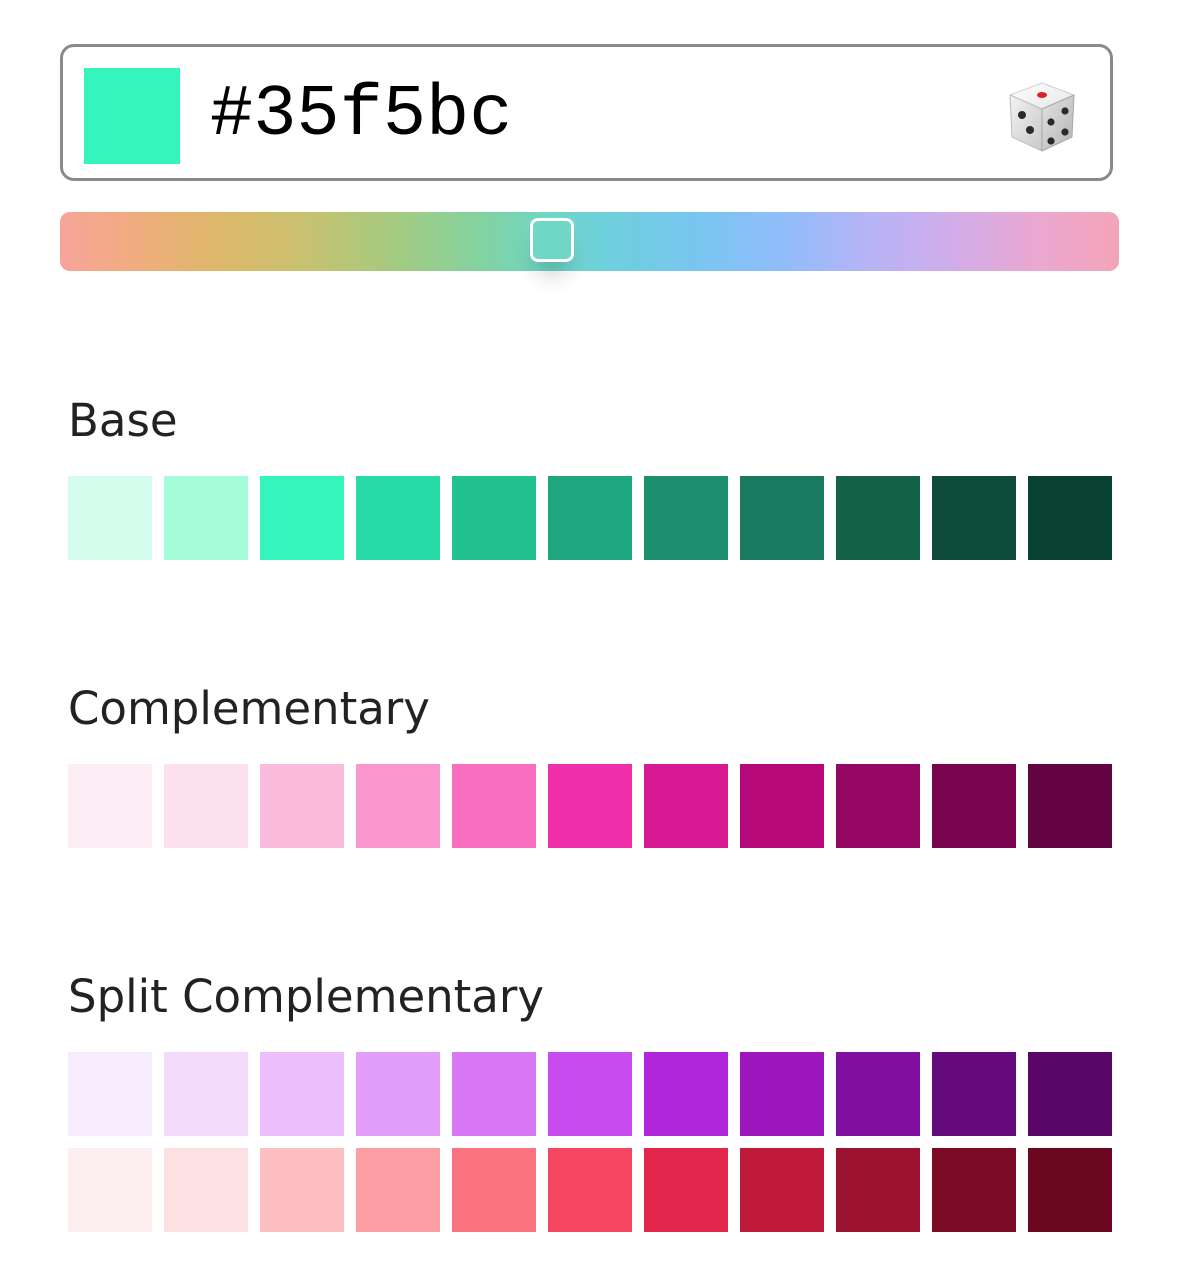 This screenshot has width=1179, height=1280. What do you see at coordinates (589, 241) in the screenshot?
I see `hue-slider` at bounding box center [589, 241].